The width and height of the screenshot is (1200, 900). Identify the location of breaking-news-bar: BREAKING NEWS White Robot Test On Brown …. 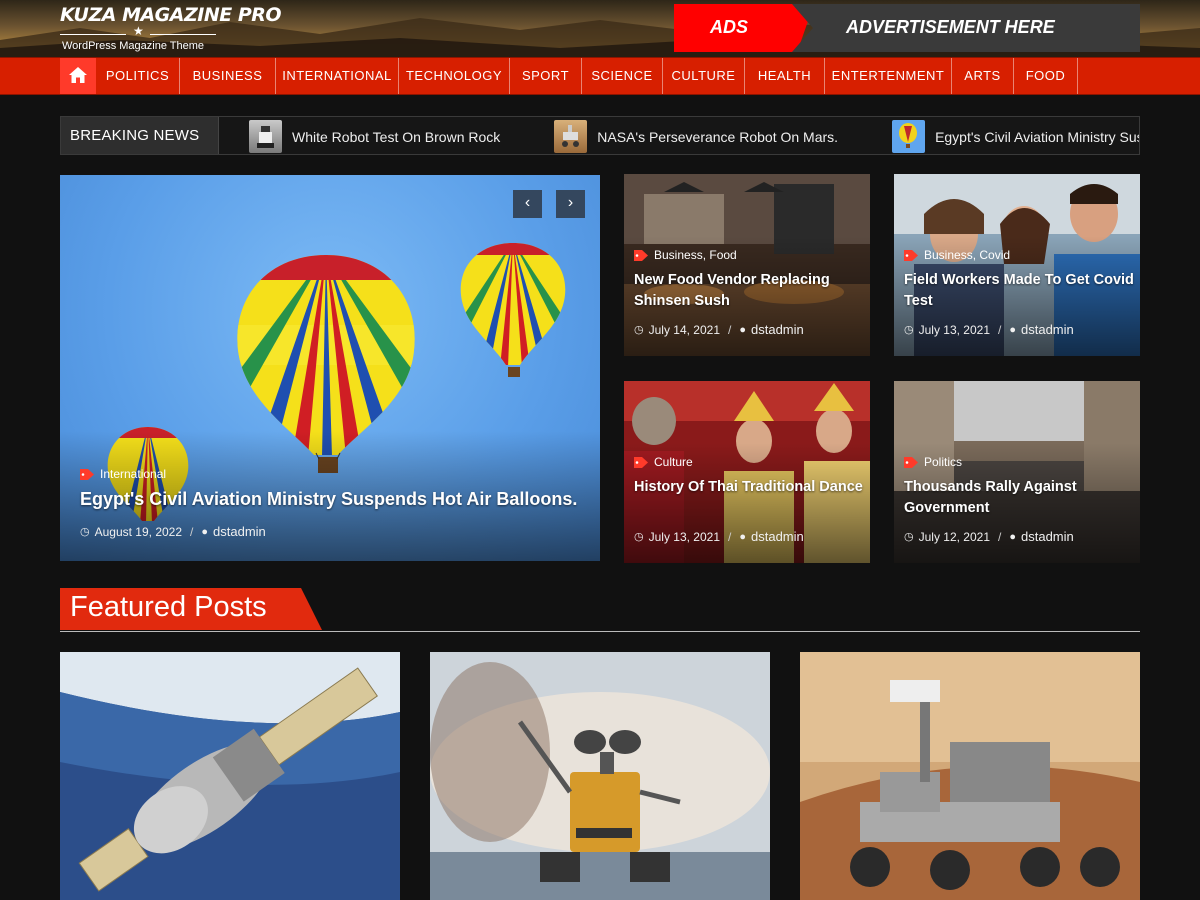
(600, 135).